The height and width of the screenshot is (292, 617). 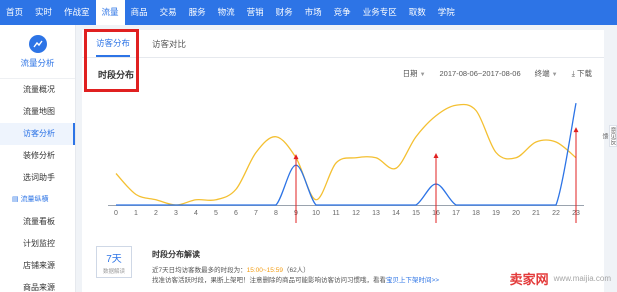 What do you see at coordinates (37, 222) in the screenshot?
I see `sidebar-item: 流量看板` at bounding box center [37, 222].